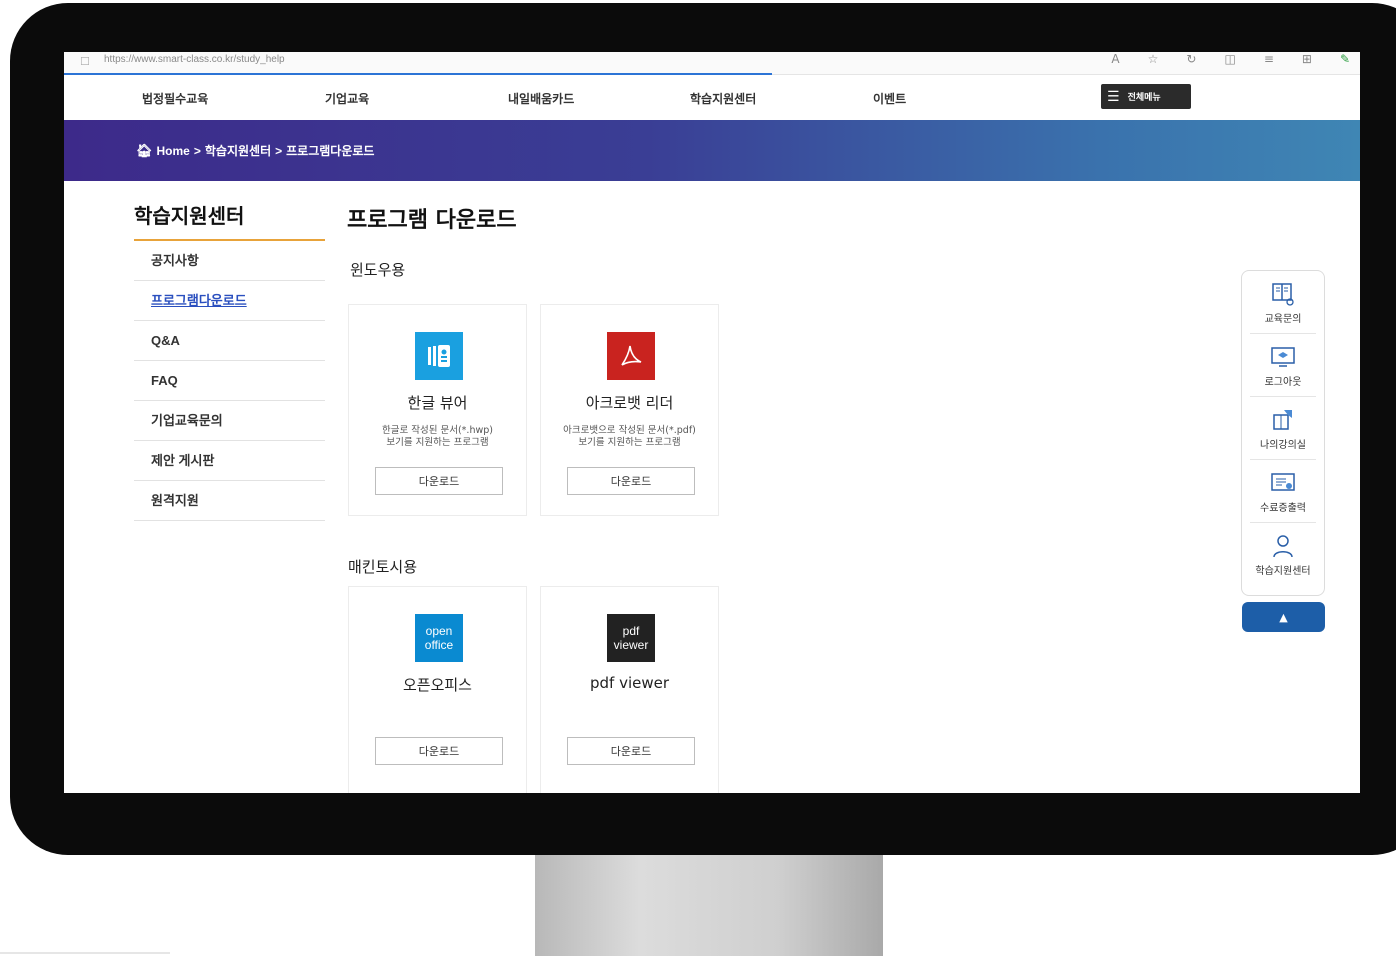 Image resolution: width=1396 pixels, height=956 pixels. What do you see at coordinates (1282, 420) in the screenshot?
I see `puzzle-icon` at bounding box center [1282, 420].